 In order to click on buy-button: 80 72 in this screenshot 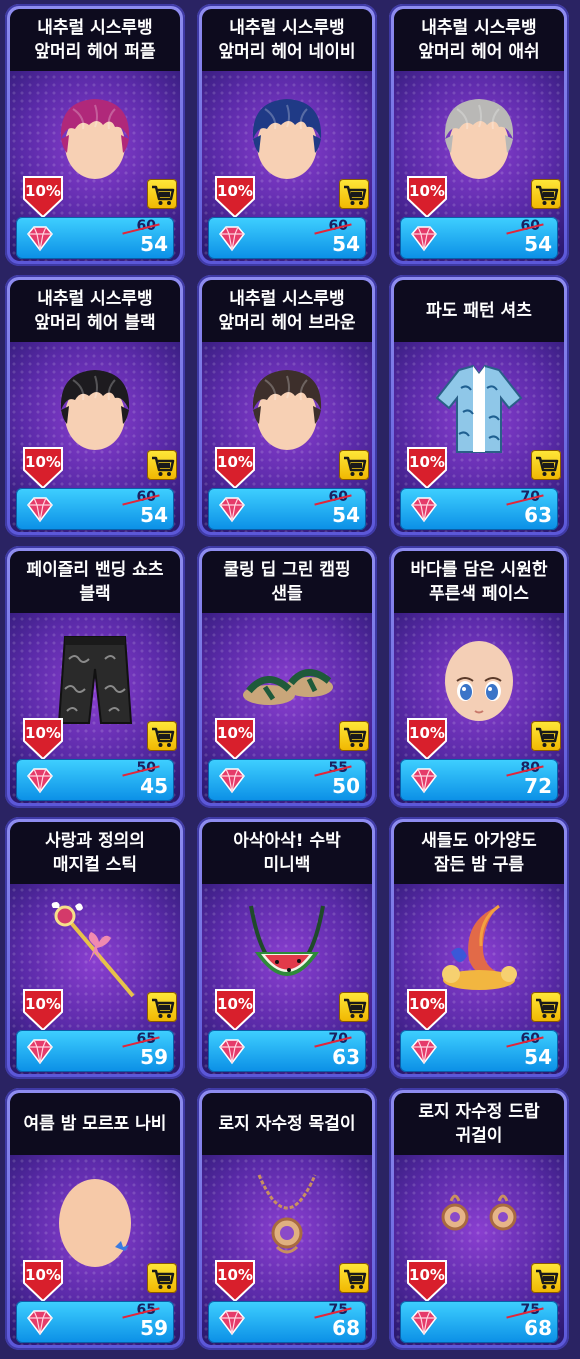, I will do `click(479, 780)`.